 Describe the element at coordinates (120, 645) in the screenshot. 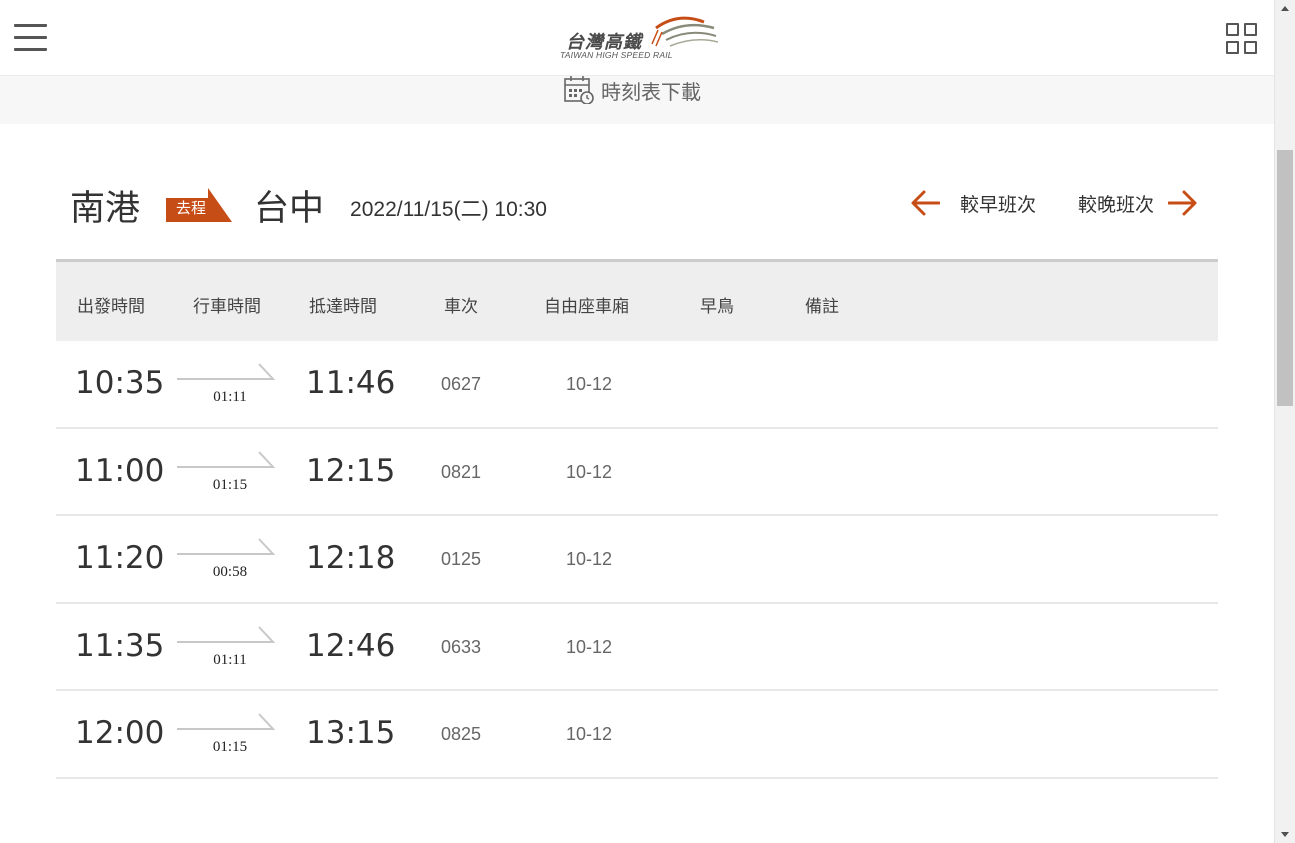

I see `departure-time: 11:35` at that location.